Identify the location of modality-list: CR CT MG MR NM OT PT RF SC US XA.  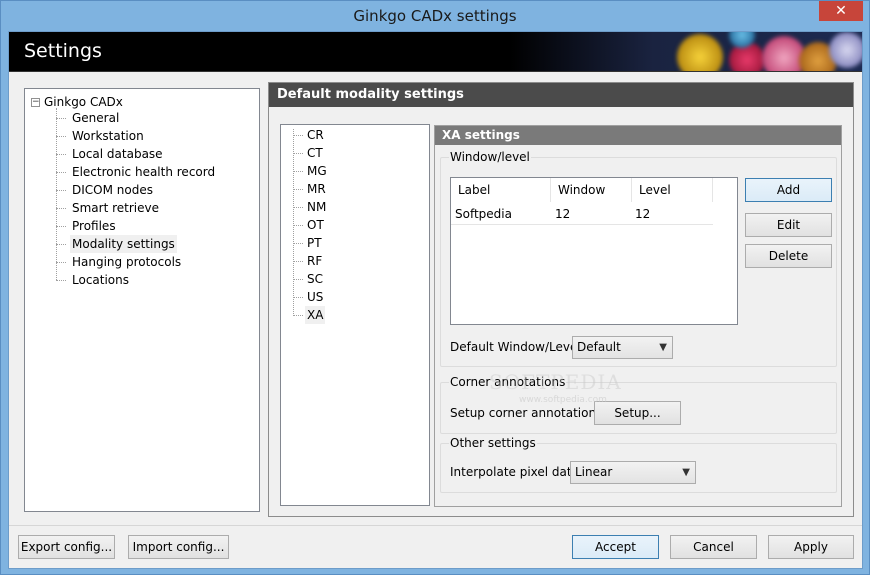
(355, 315).